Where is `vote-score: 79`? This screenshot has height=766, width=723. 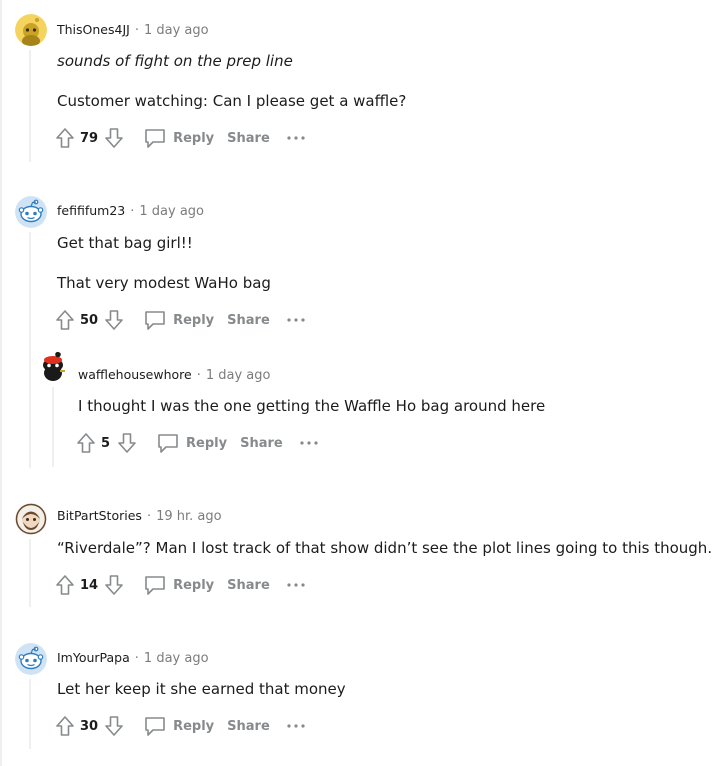
vote-score: 79 is located at coordinates (89, 138).